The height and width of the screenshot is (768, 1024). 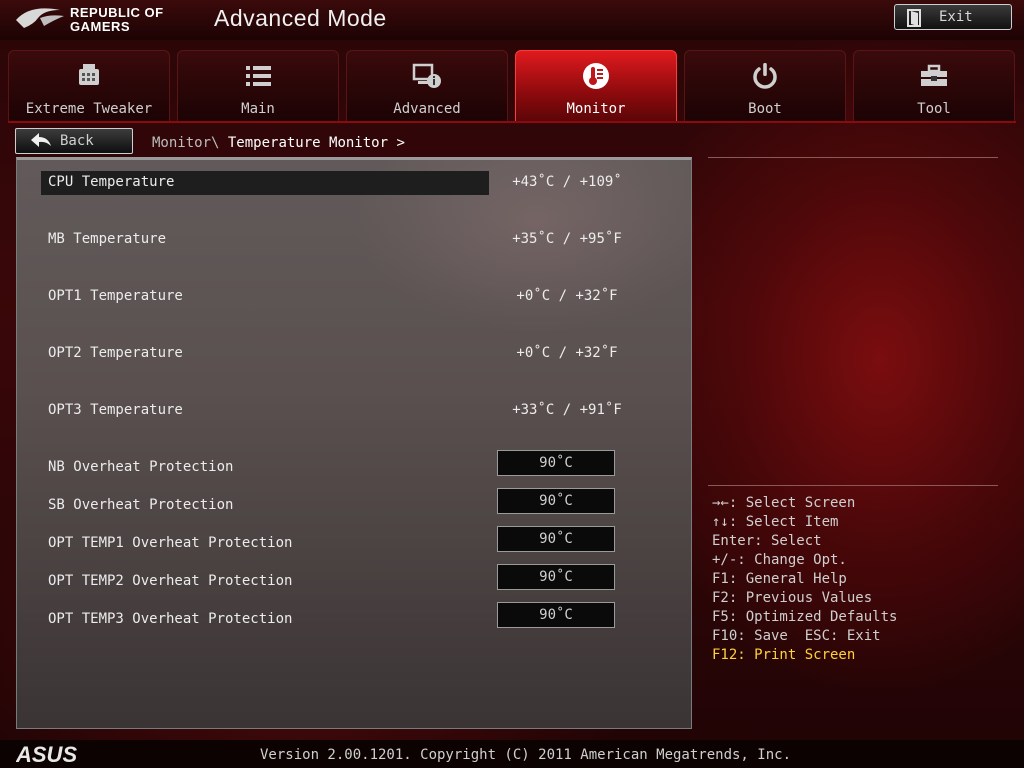 What do you see at coordinates (355, 411) in the screenshot?
I see `opt3-temperature-row: OPT3 Temperature +33˚C / +91˚F` at bounding box center [355, 411].